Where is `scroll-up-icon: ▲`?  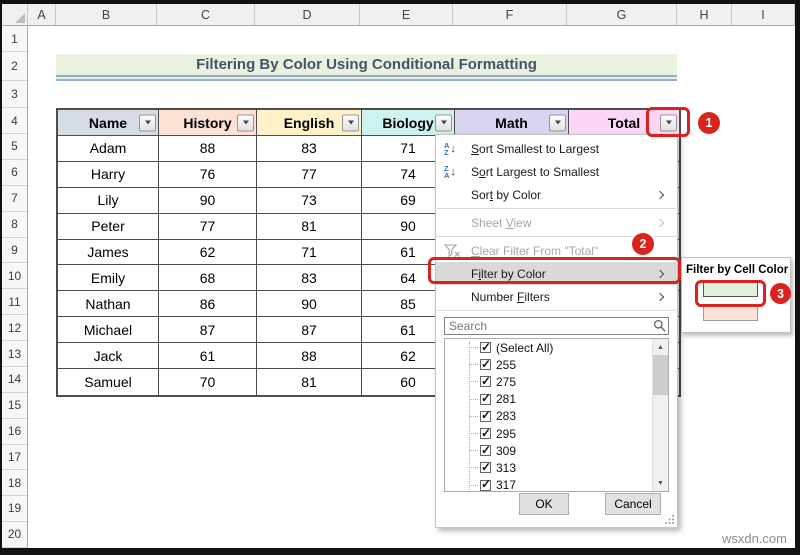
scroll-up-icon: ▲ is located at coordinates (660, 347).